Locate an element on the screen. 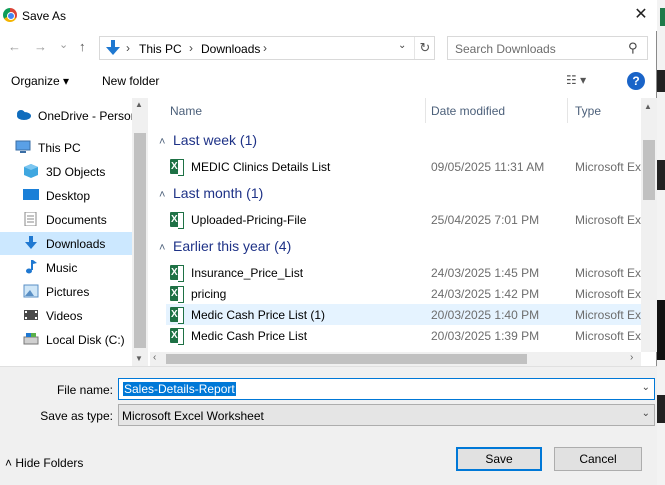 The width and height of the screenshot is (665, 485). file-name: Uploaded-Pricing-File is located at coordinates (249, 220).